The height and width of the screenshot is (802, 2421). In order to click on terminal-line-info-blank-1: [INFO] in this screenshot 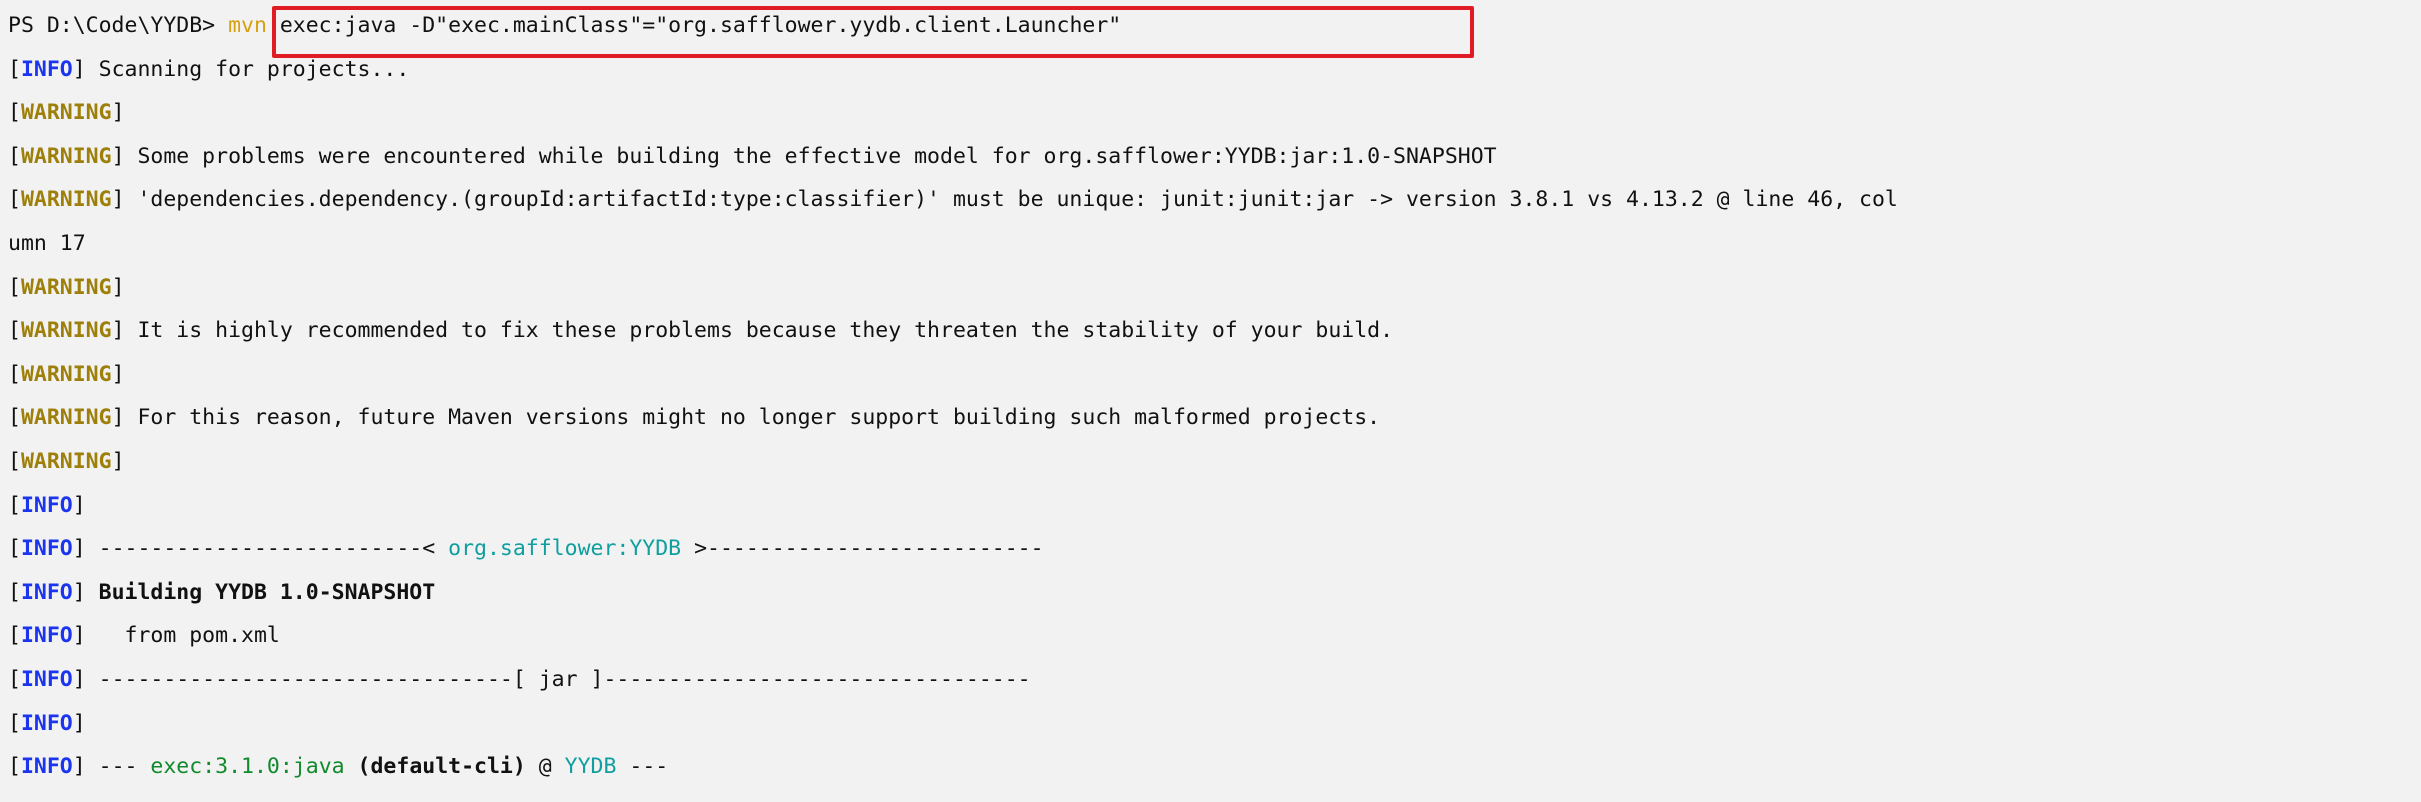, I will do `click(1214, 506)`.